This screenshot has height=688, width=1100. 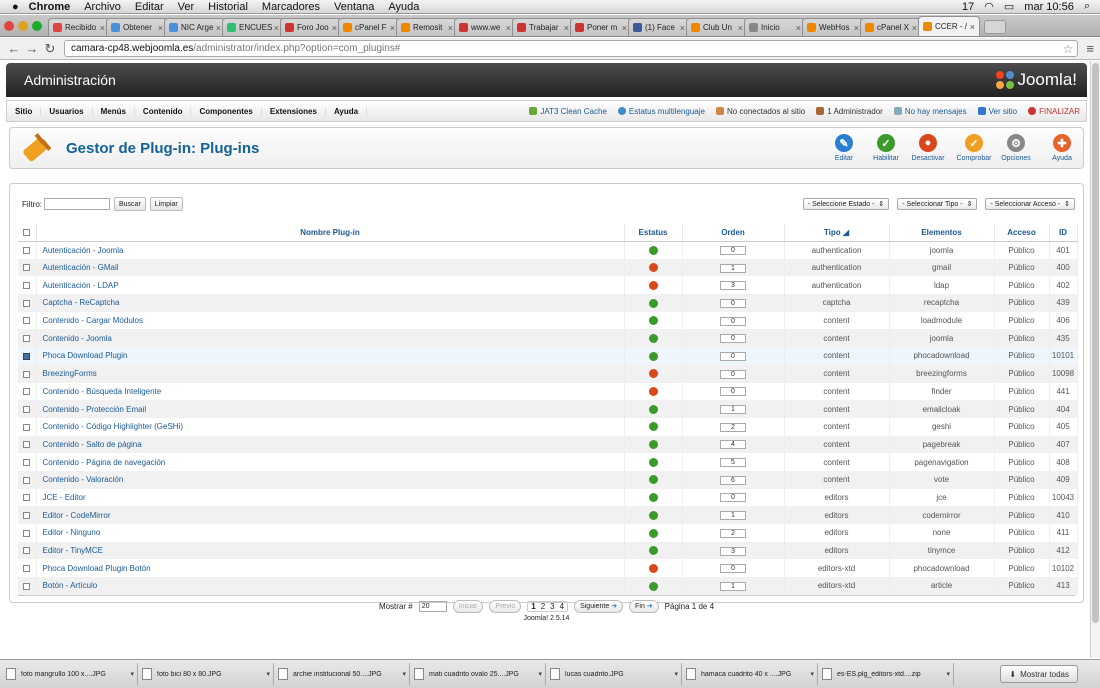 I want to click on plugin-name-link: Botón - Artículo, so click(x=330, y=586).